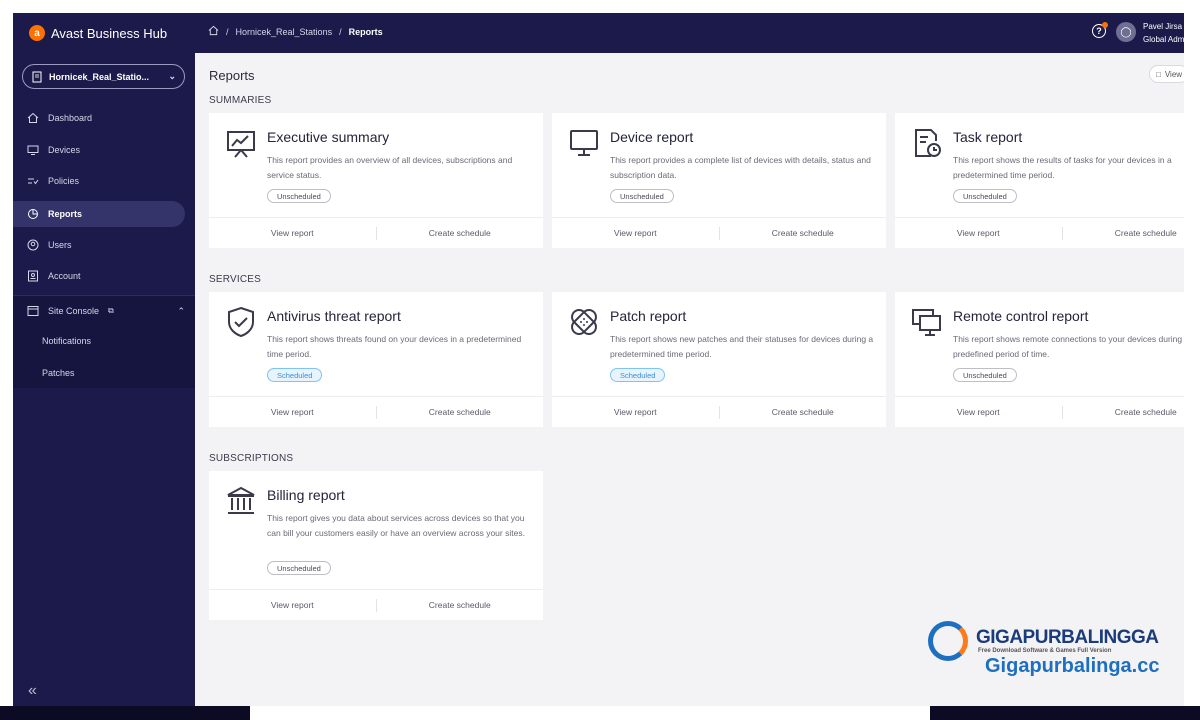 The width and height of the screenshot is (1200, 720). I want to click on bottom-strip-right, so click(1065, 713).